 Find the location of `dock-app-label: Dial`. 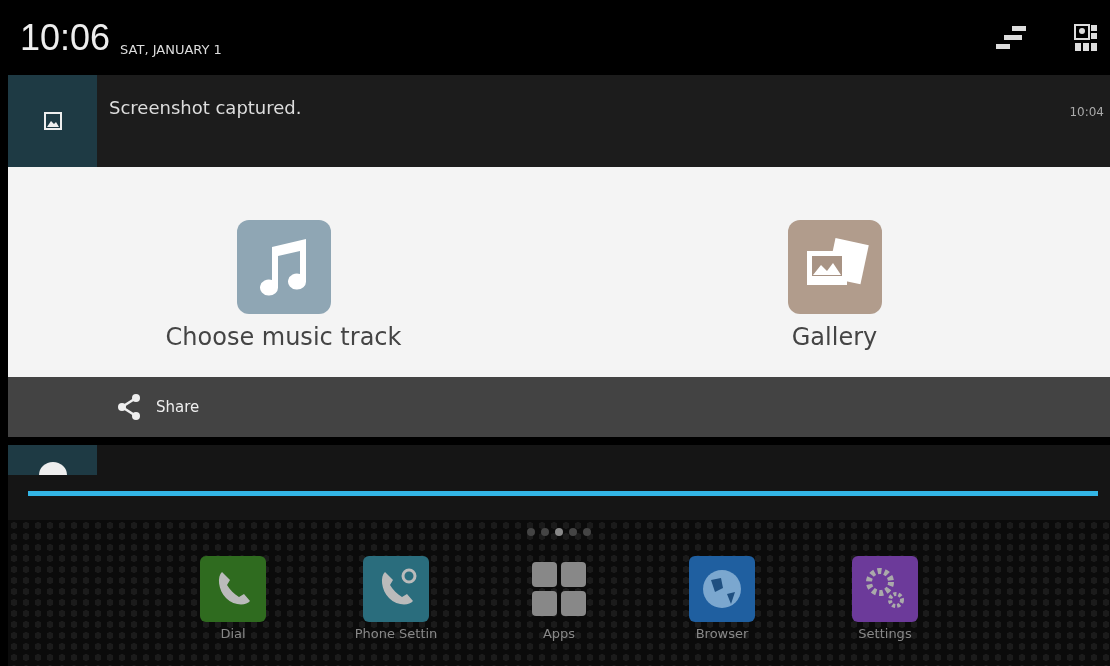

dock-app-label: Dial is located at coordinates (233, 633).